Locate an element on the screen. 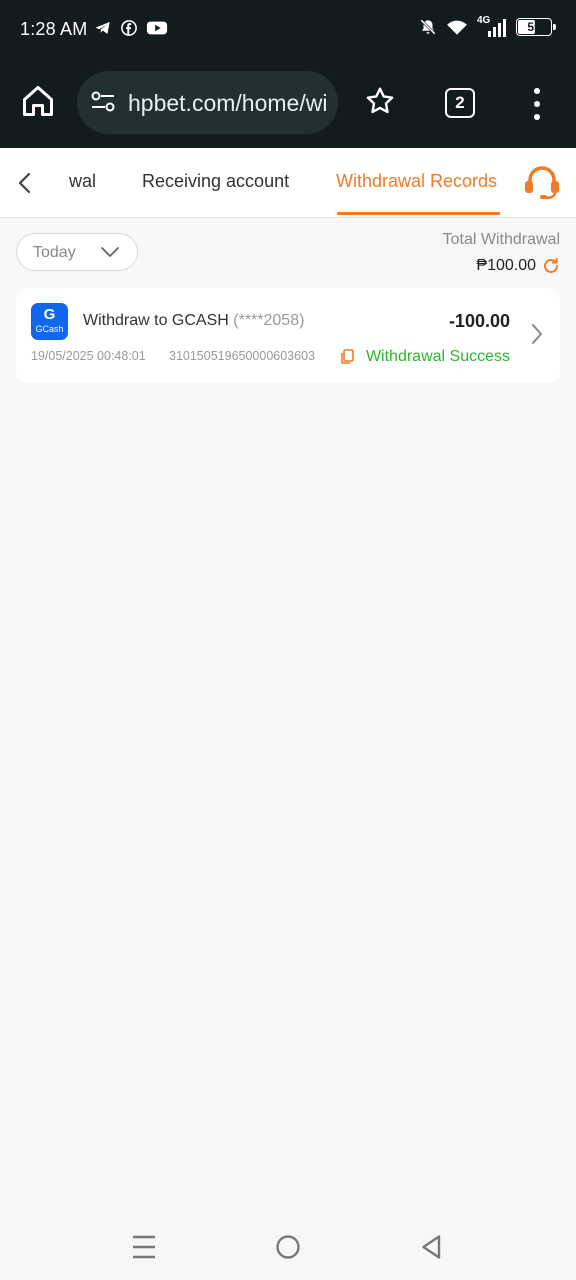 The height and width of the screenshot is (1280, 576). record-datetime: 19/05/2025 00:48:01 is located at coordinates (88, 356).